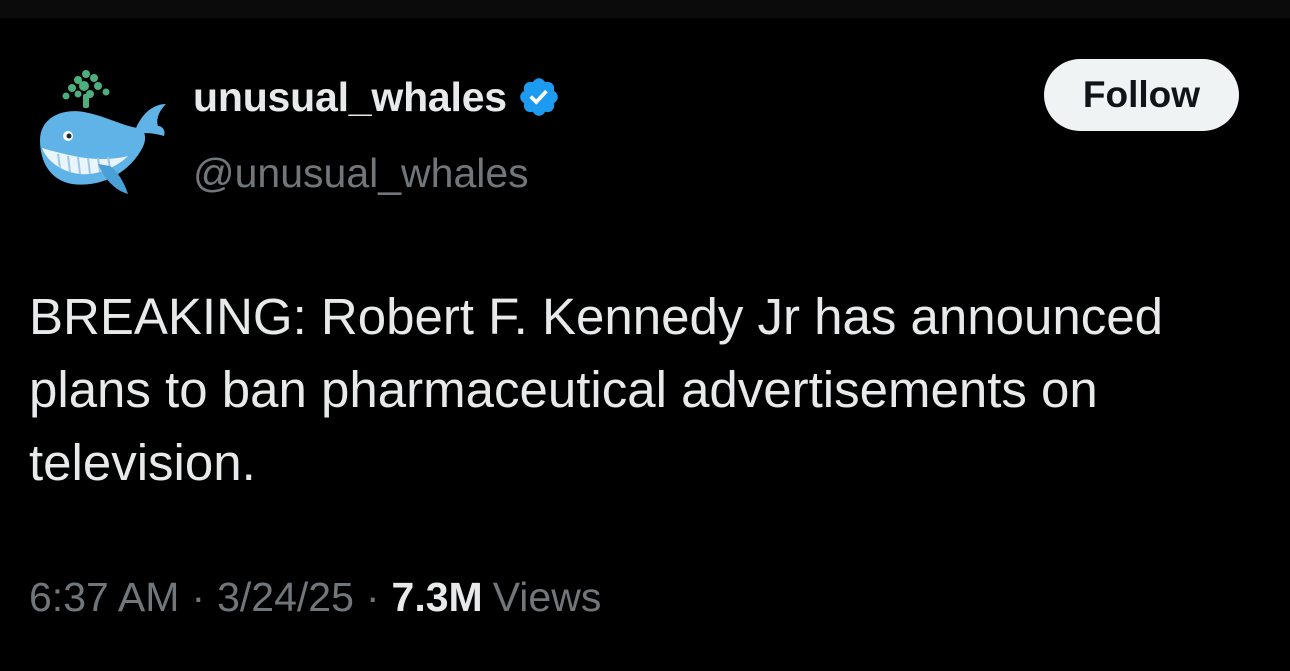 This screenshot has width=1290, height=671. I want to click on whale-icon, so click(103, 132).